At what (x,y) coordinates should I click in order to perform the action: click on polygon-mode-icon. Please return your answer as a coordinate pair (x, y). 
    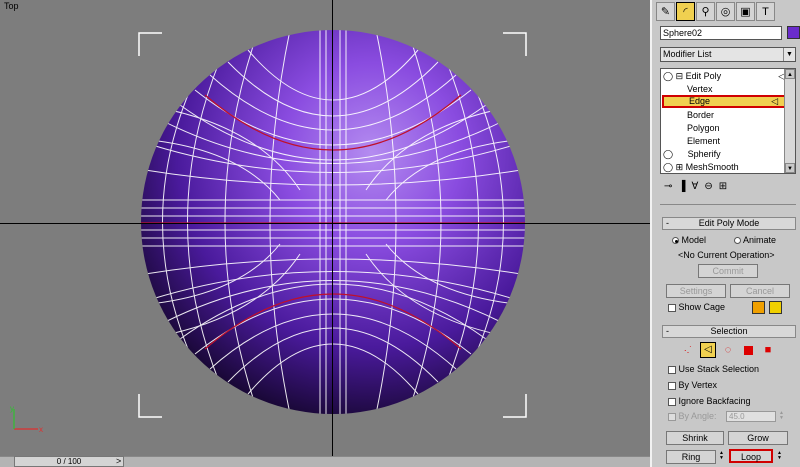
    Looking at the image, I should click on (748, 350).